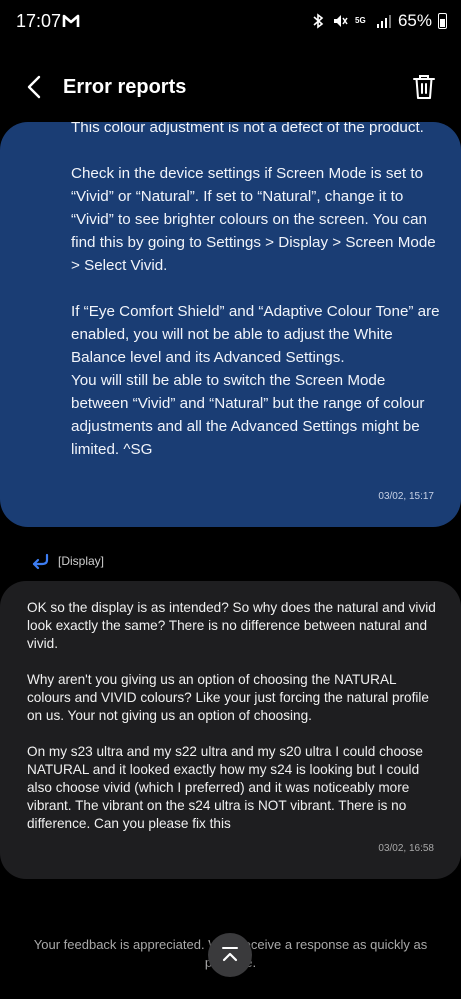 This screenshot has height=999, width=461. What do you see at coordinates (40, 561) in the screenshot?
I see `reply-arrow-icon` at bounding box center [40, 561].